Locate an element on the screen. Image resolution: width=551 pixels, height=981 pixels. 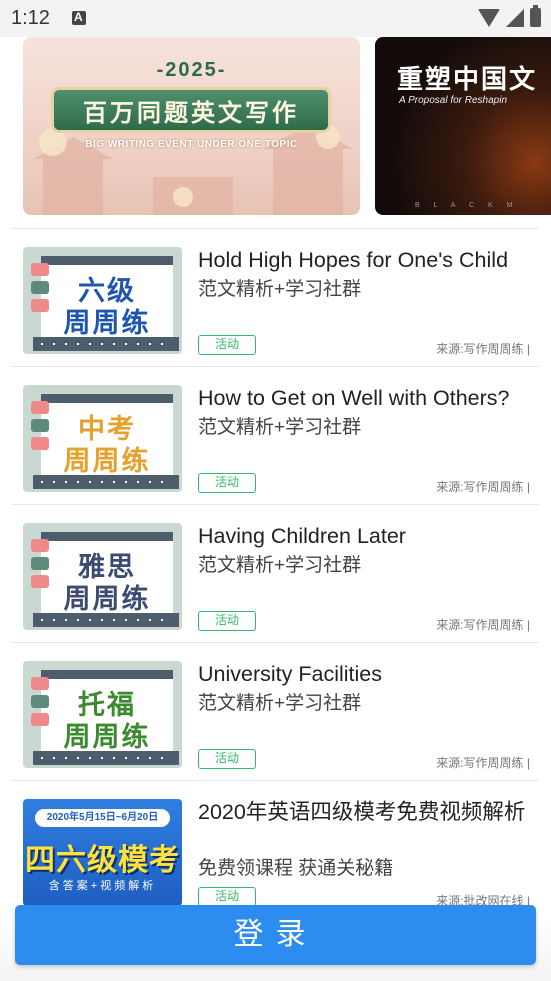
status-time: 1:12 is located at coordinates (30, 18).